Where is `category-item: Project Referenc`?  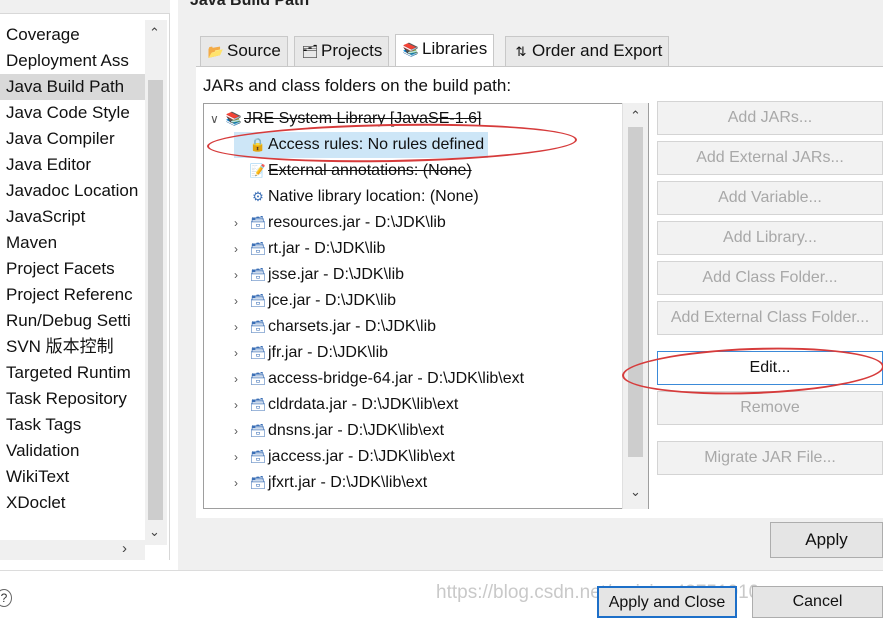 category-item: Project Referenc is located at coordinates (74, 295).